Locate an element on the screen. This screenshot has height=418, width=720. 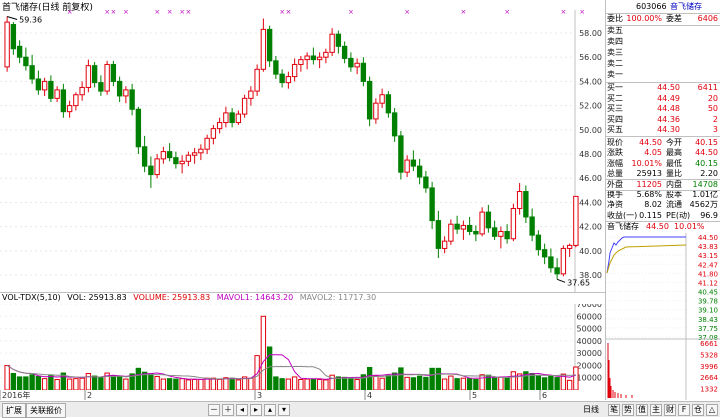
buy-row: 买二 44.49 20 is located at coordinates (663, 99).